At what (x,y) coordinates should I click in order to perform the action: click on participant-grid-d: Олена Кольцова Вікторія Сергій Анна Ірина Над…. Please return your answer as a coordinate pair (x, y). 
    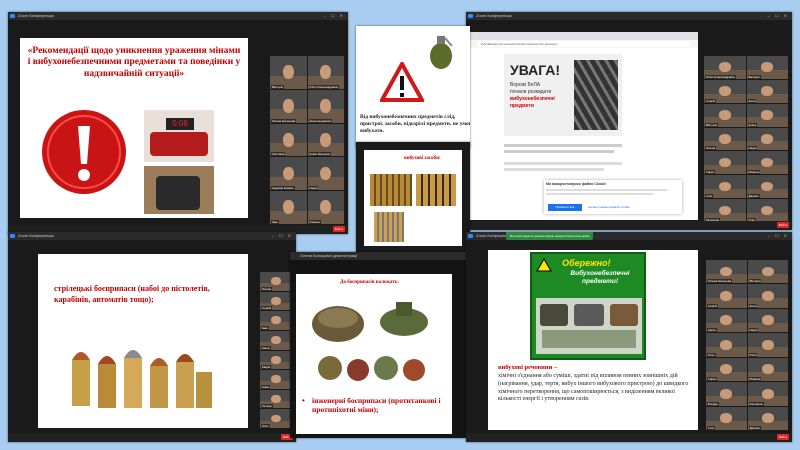
    Looking at the image, I should click on (747, 345).